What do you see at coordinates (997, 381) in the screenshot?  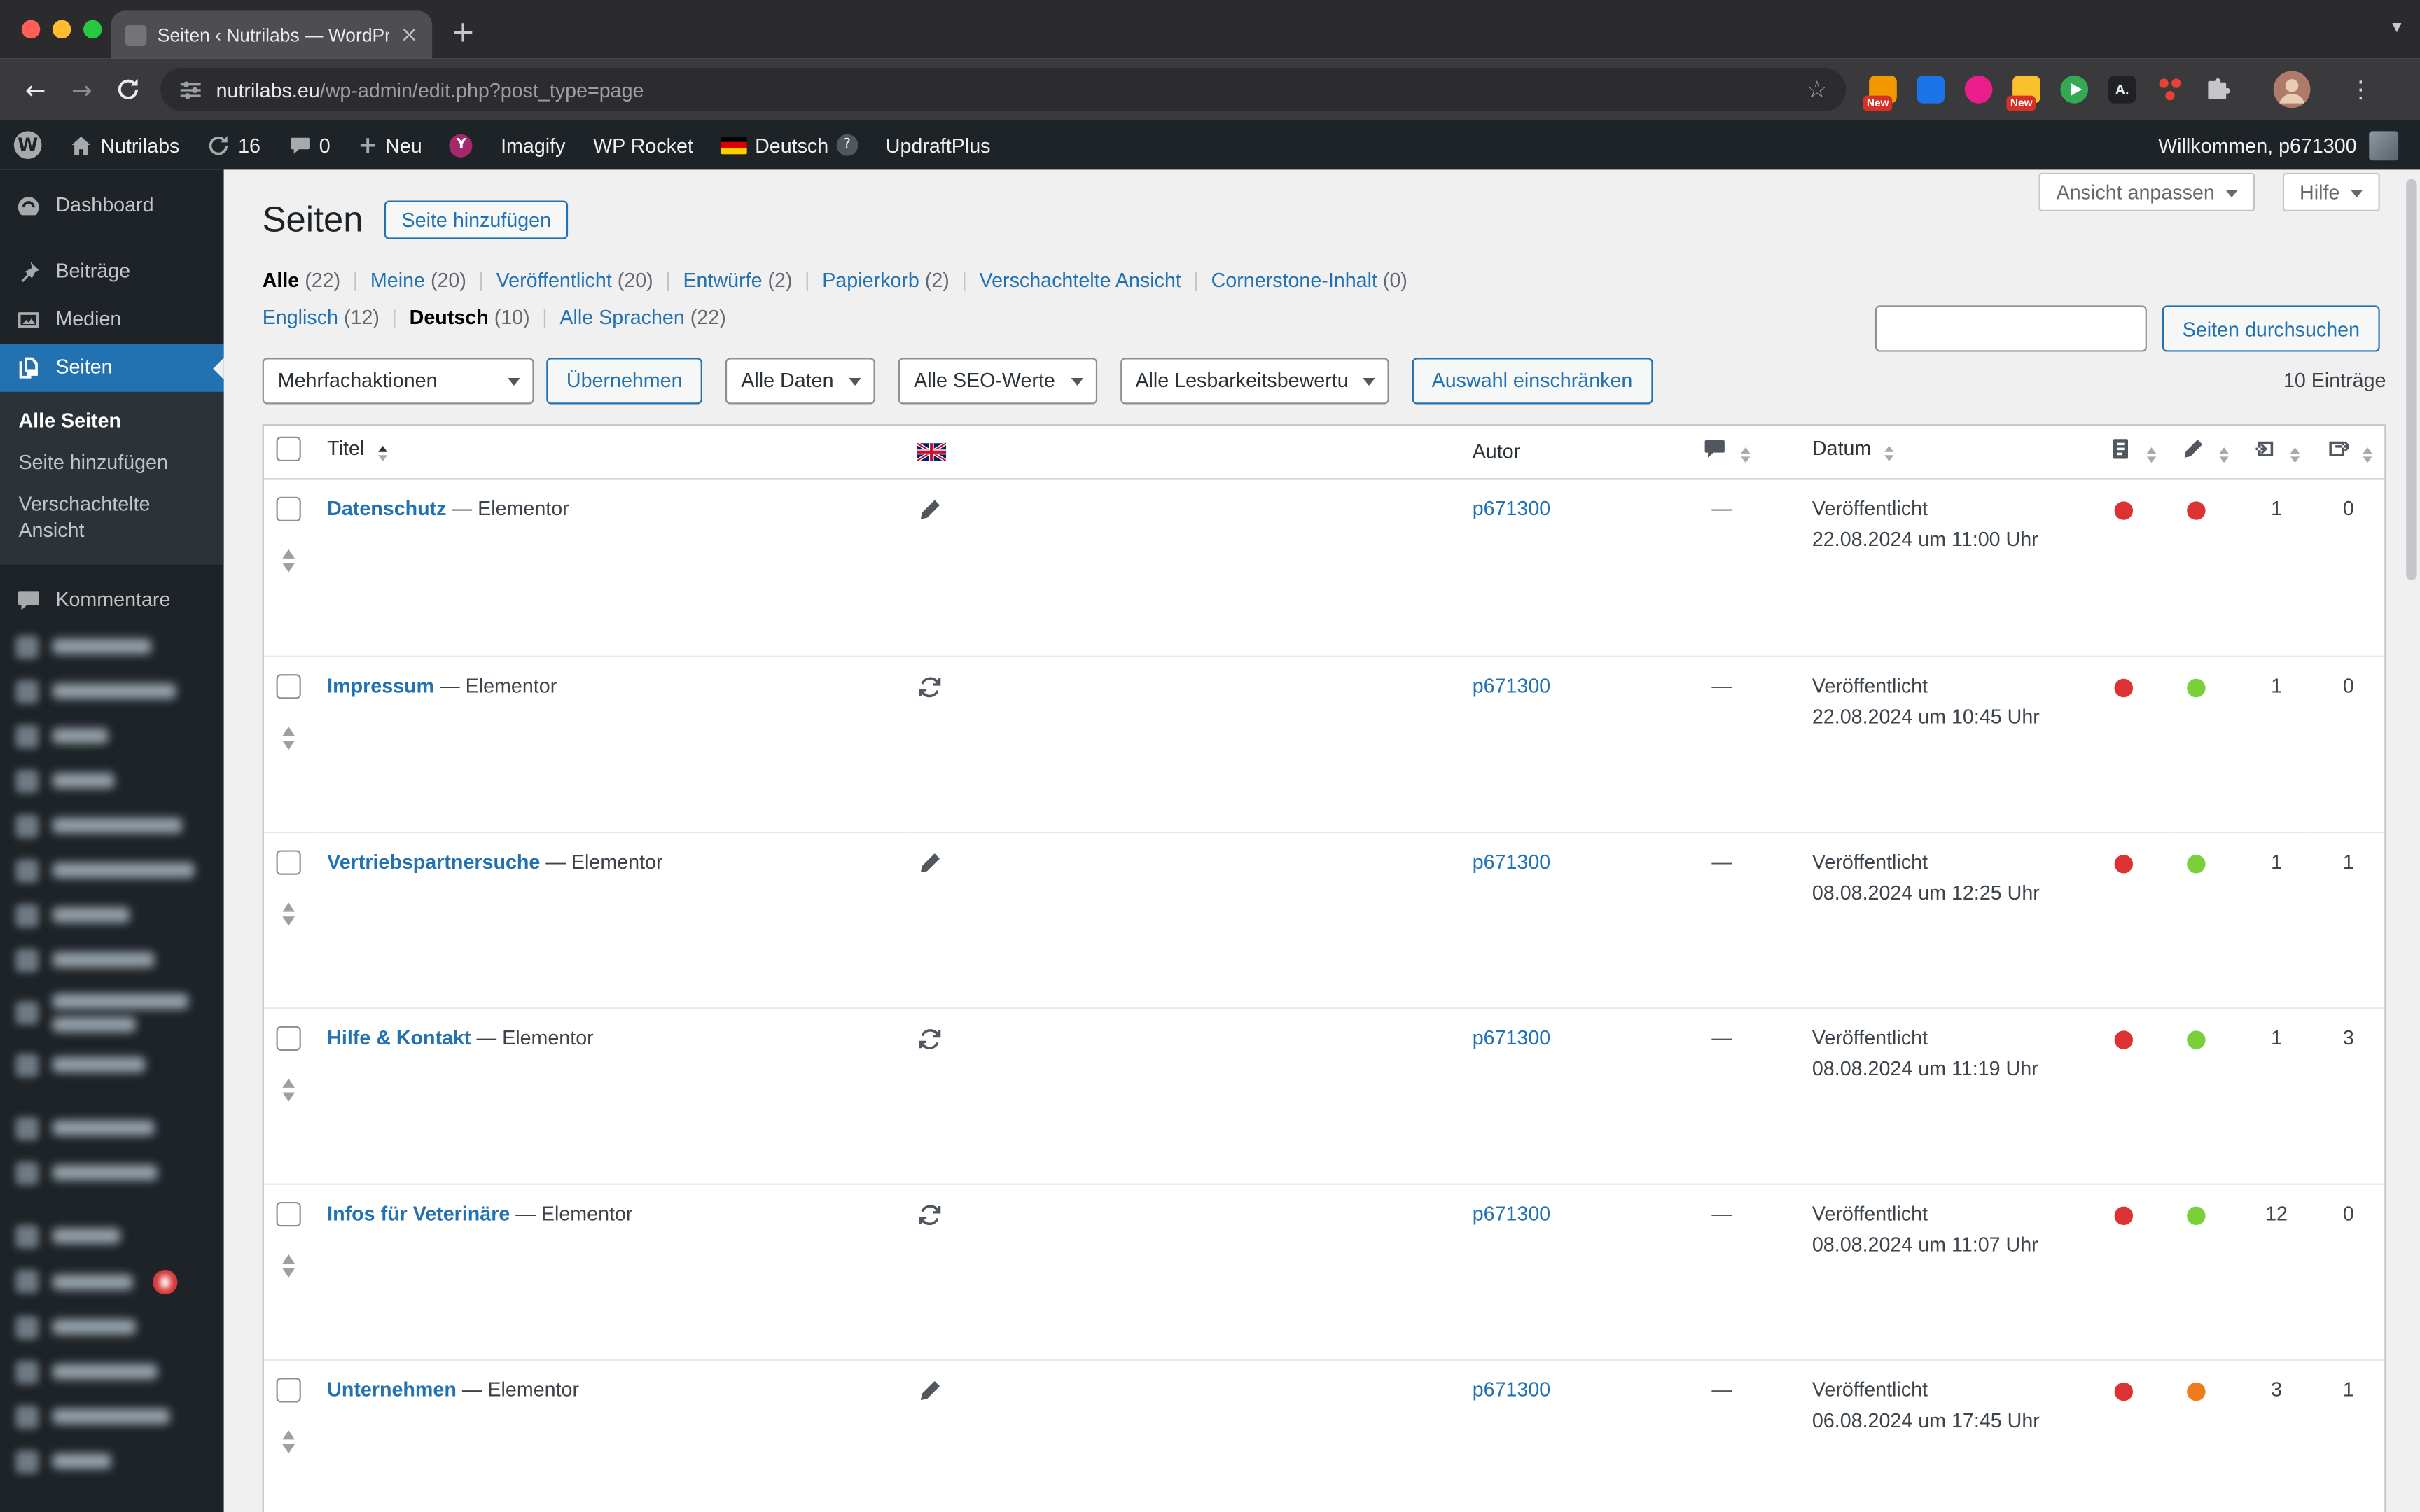 I see `seo-filter-select: Alle SEO-Werte` at bounding box center [997, 381].